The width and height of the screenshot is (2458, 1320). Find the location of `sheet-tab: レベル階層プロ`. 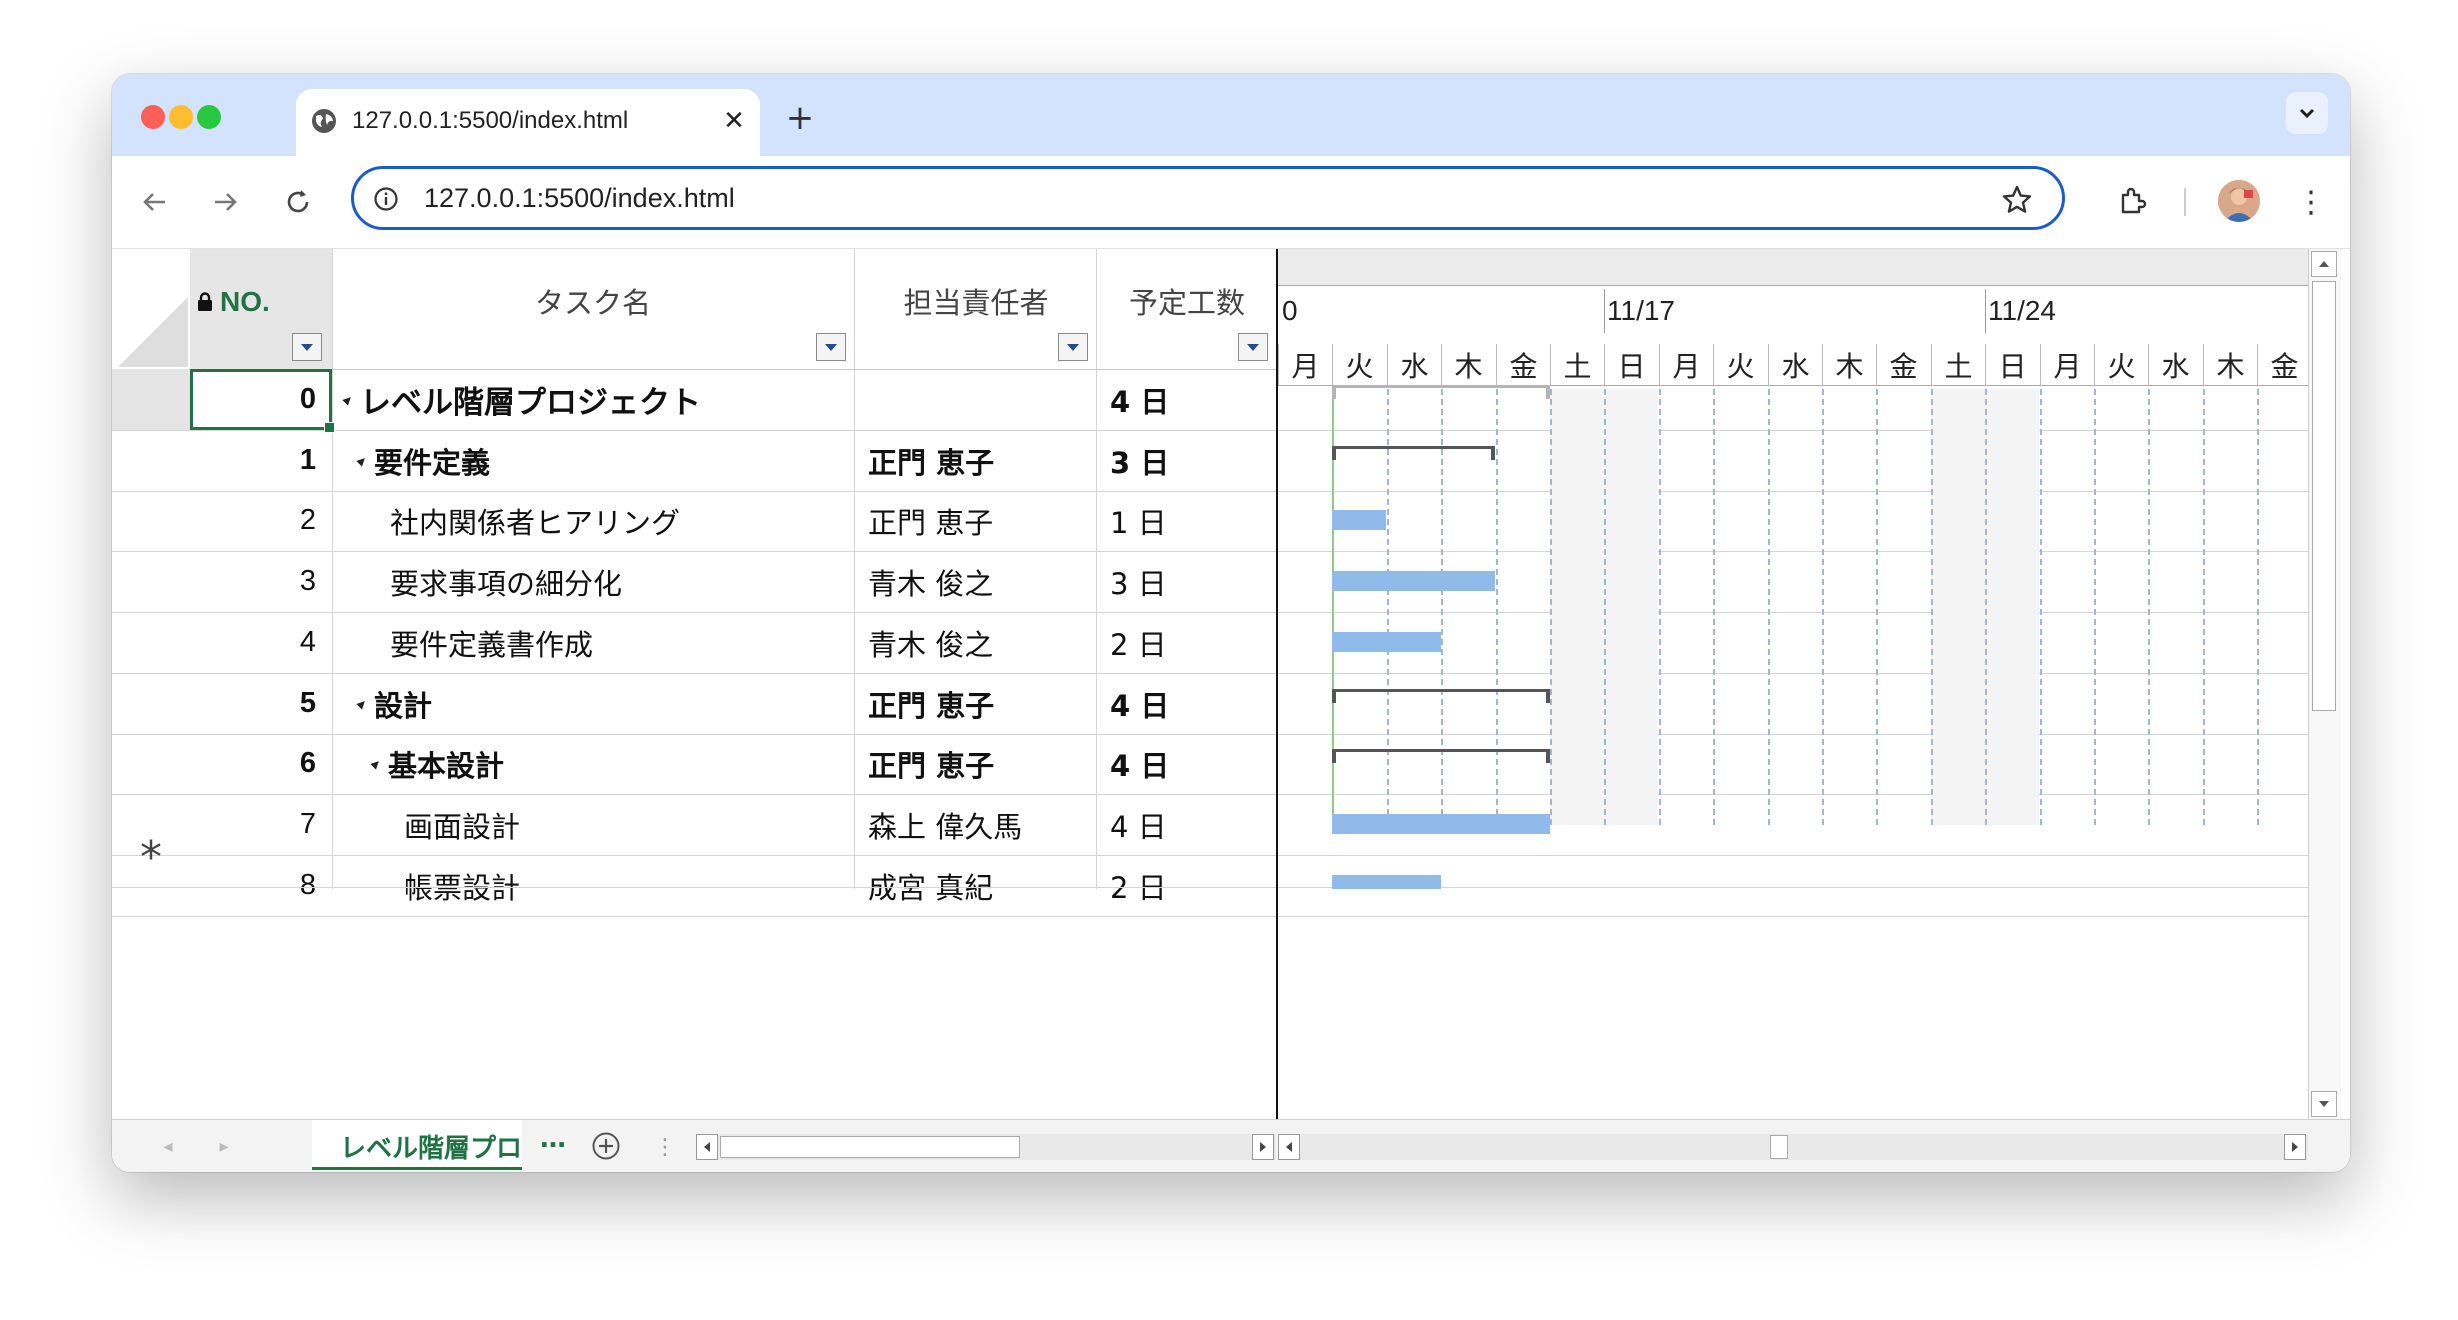

sheet-tab: レベル階層プロ is located at coordinates (417, 1145).